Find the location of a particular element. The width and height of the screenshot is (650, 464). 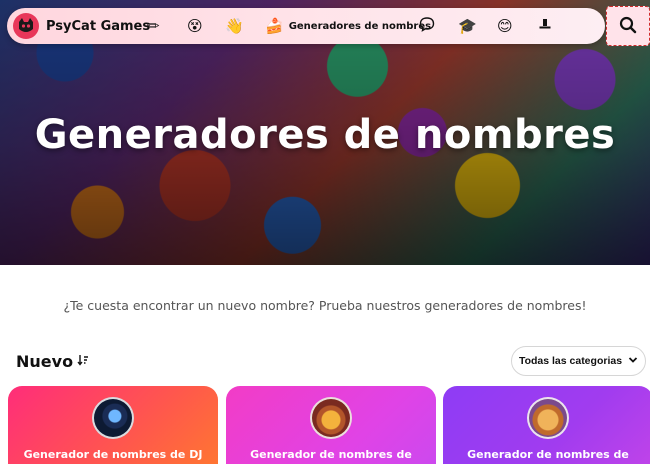

nav-generators-label: Generadores de nombres is located at coordinates (360, 26).